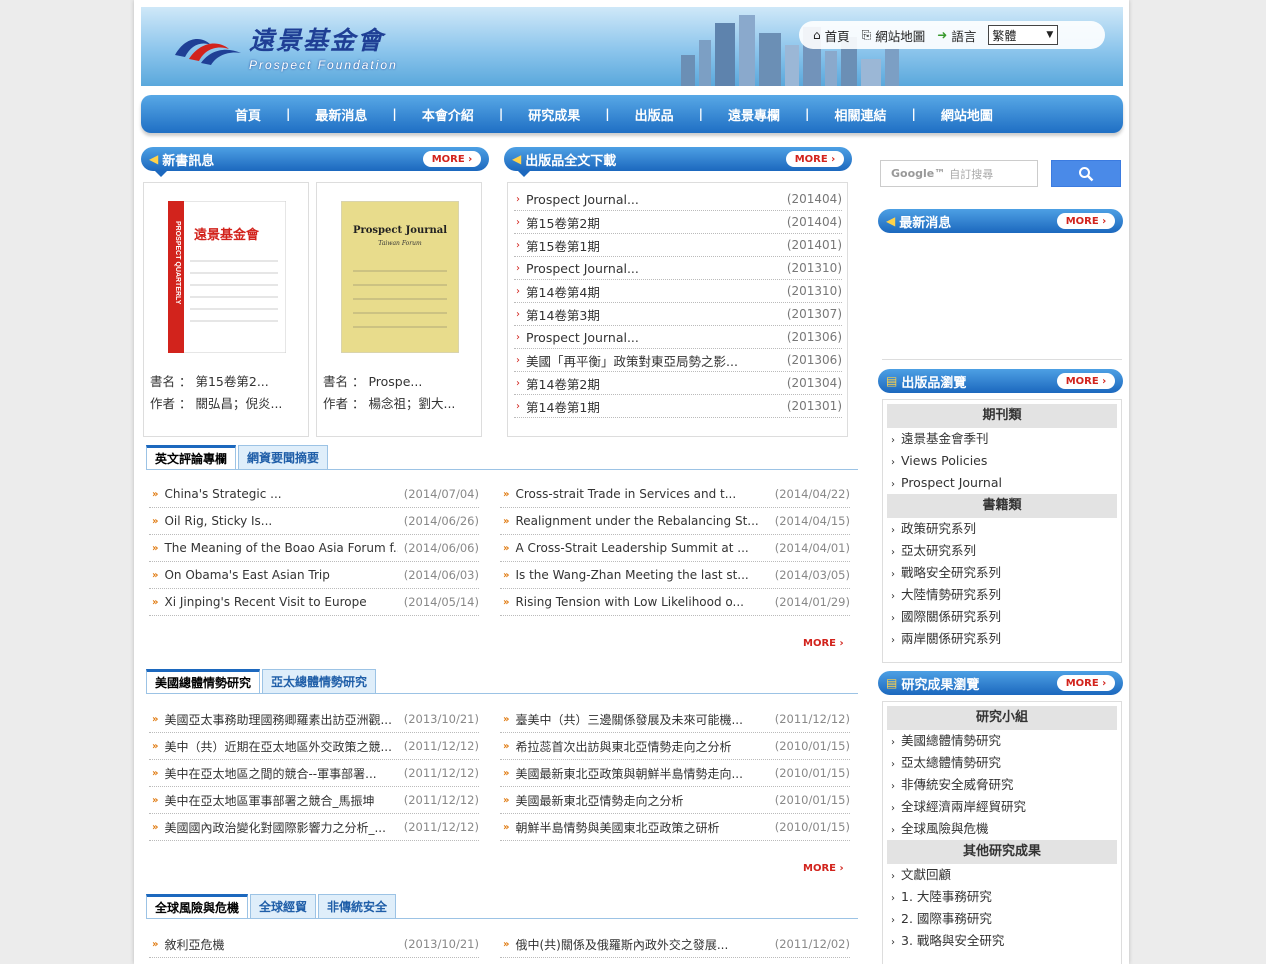  I want to click on download-item: › 美國「再平衡」政策對東亞局勢之影... (201306), so click(678, 360).